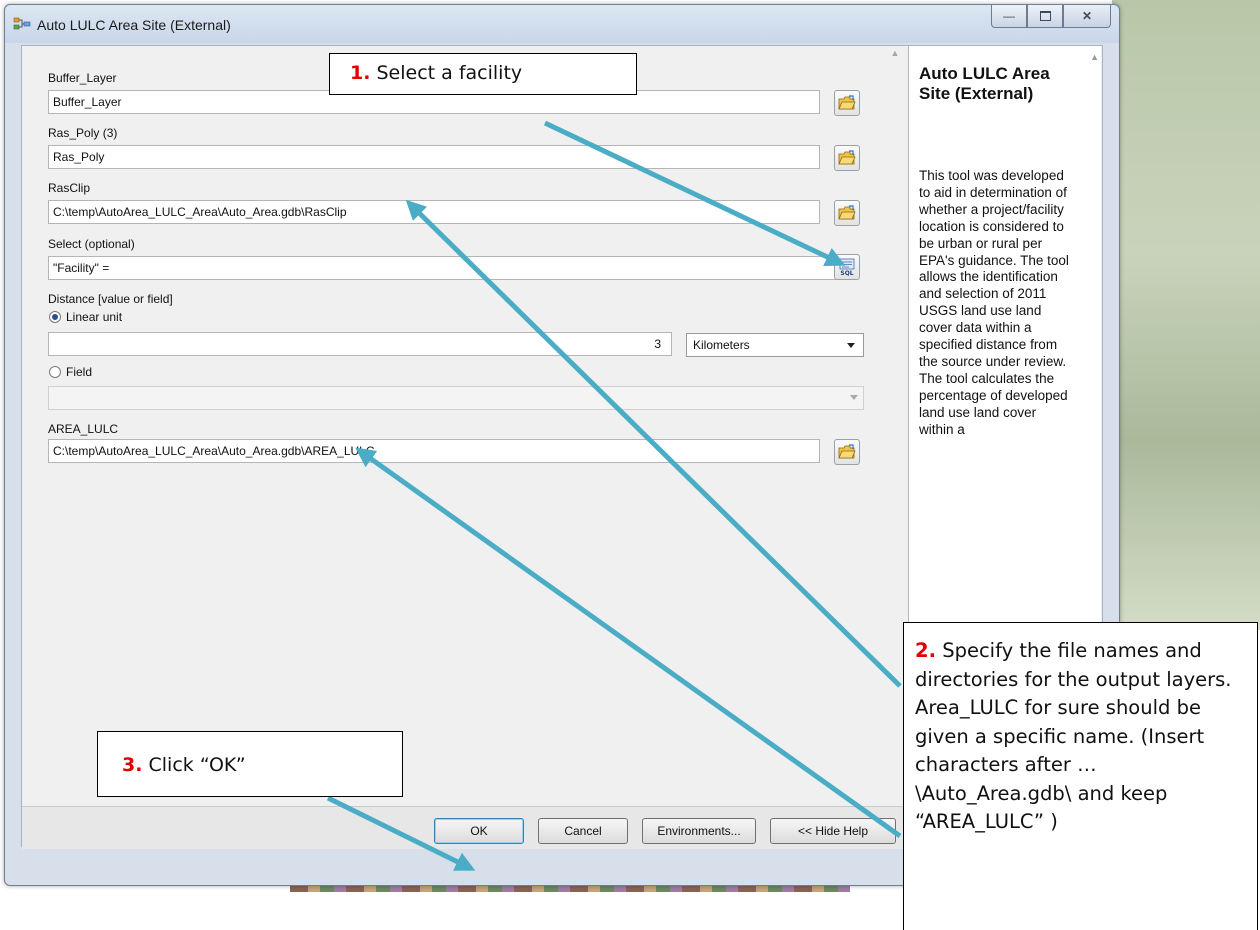 This screenshot has height=930, width=1260. What do you see at coordinates (401, 833) in the screenshot?
I see `arrow-to-ok-button` at bounding box center [401, 833].